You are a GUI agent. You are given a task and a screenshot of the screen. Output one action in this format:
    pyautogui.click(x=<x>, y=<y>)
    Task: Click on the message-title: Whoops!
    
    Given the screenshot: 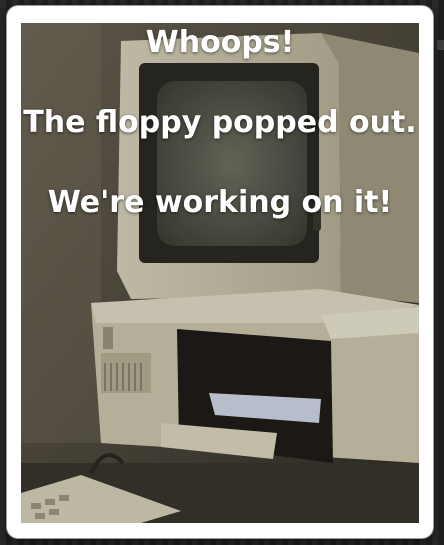 What is the action you would take?
    pyautogui.click(x=220, y=42)
    